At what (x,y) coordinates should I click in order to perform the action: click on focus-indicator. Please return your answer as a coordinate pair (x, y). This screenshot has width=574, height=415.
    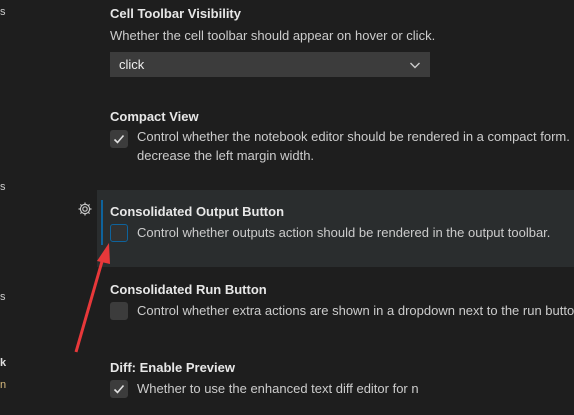
    Looking at the image, I should click on (102, 222).